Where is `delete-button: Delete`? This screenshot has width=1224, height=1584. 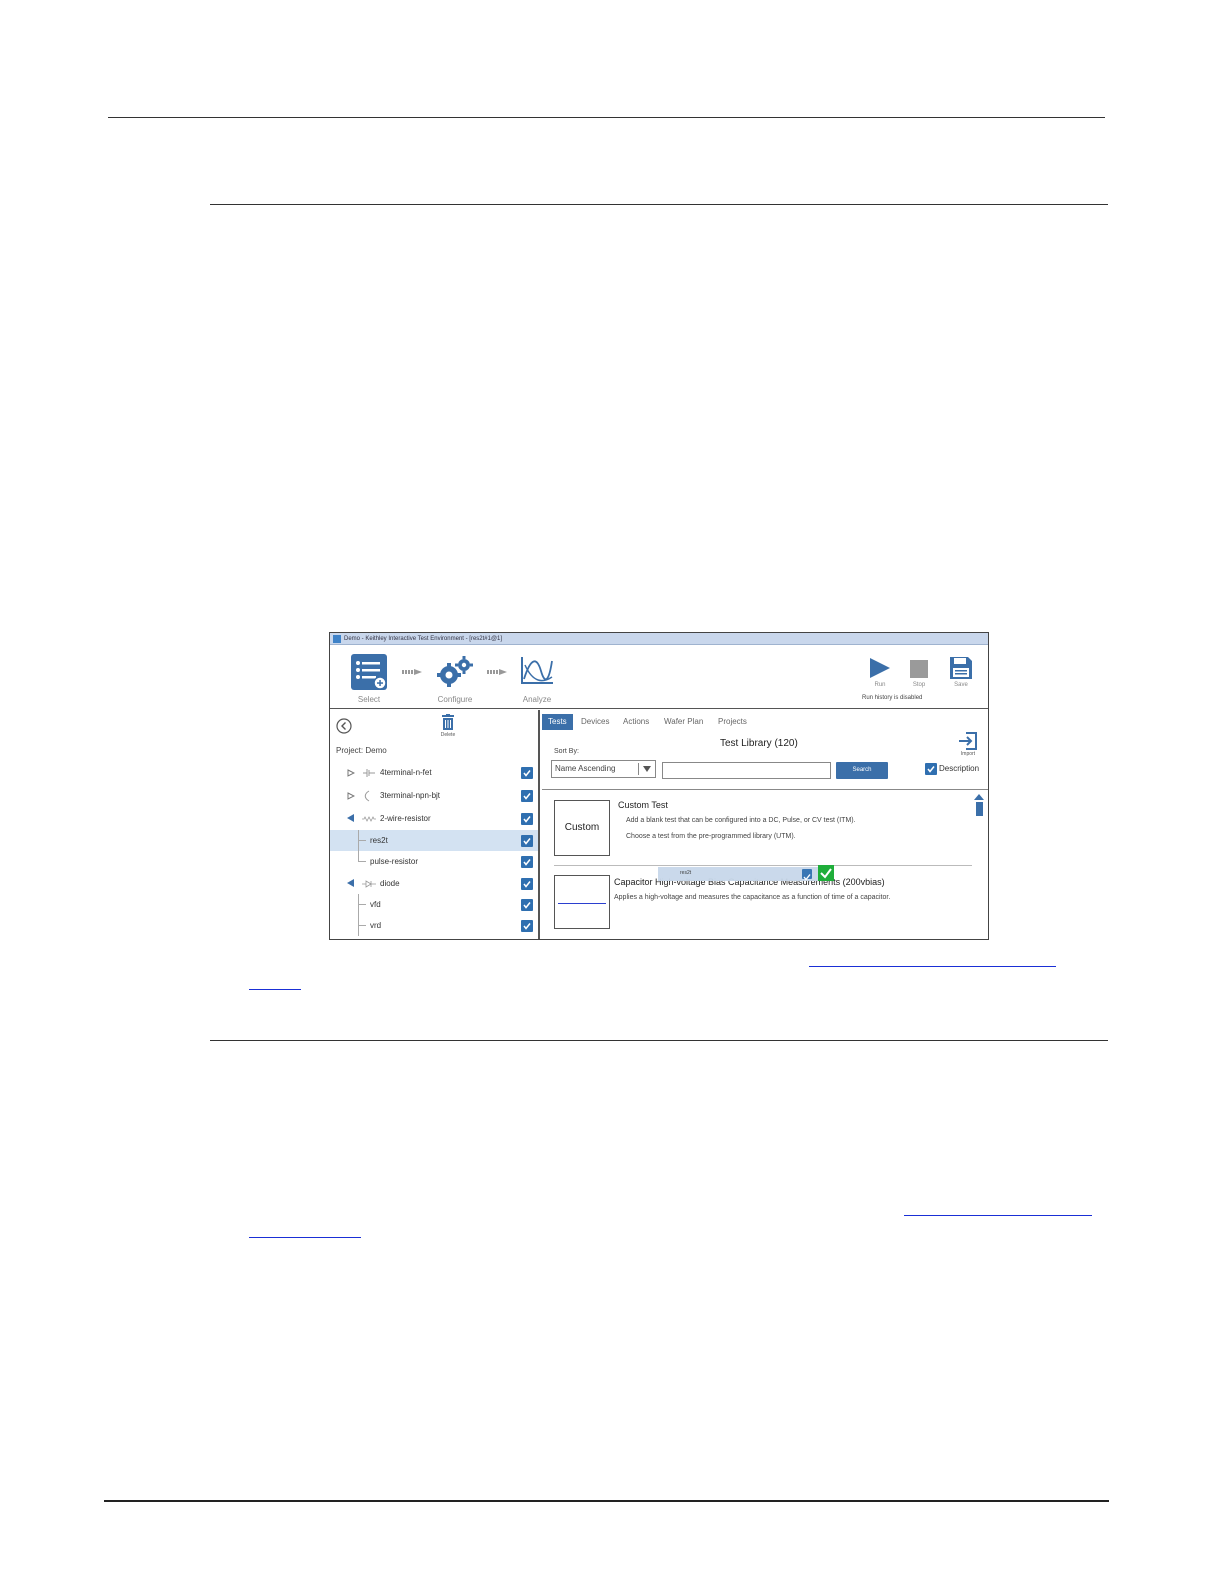 delete-button: Delete is located at coordinates (448, 727).